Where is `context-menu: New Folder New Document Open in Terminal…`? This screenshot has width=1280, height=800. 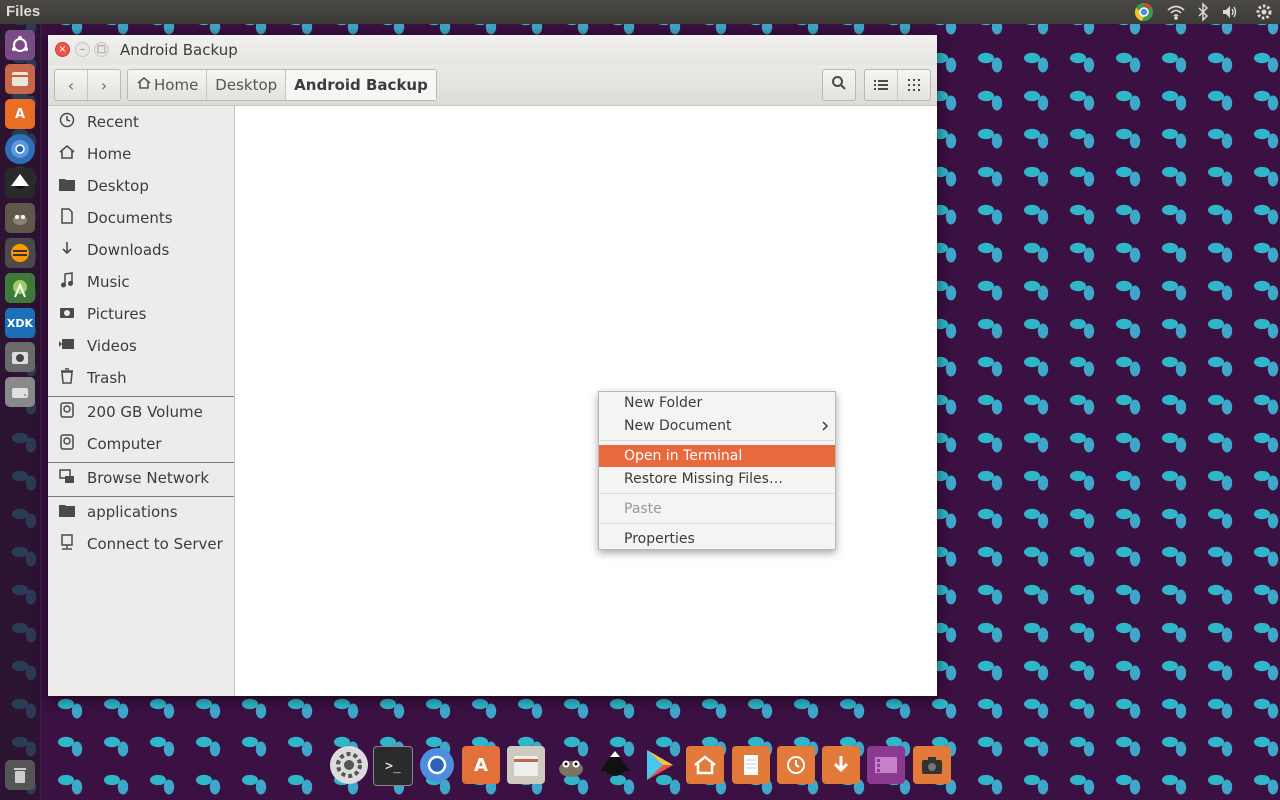
context-menu: New Folder New Document Open in Terminal… is located at coordinates (717, 470).